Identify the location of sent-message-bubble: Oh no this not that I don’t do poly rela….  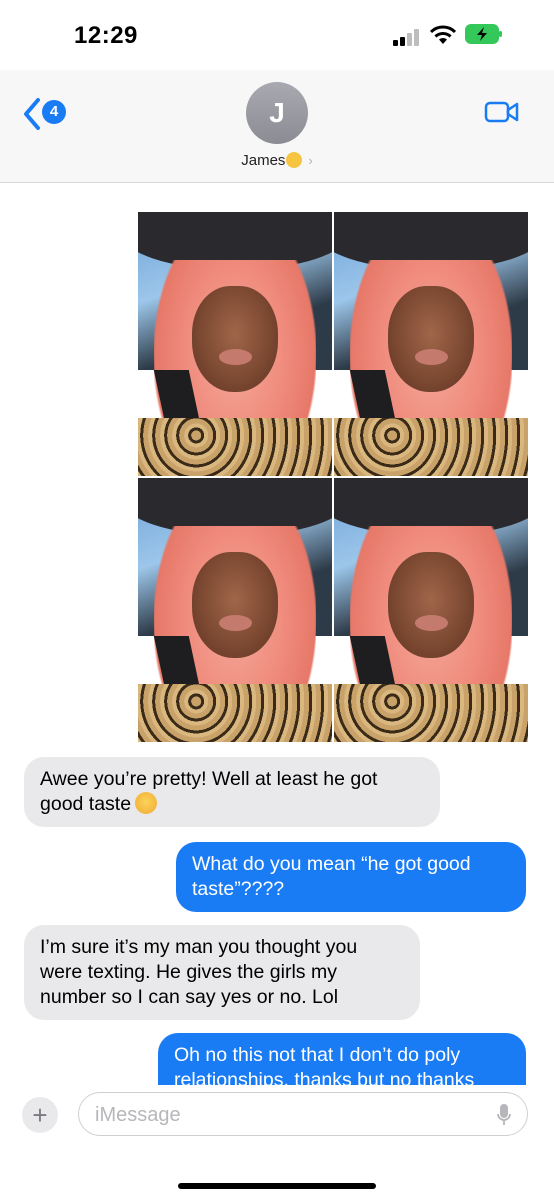
(342, 1059).